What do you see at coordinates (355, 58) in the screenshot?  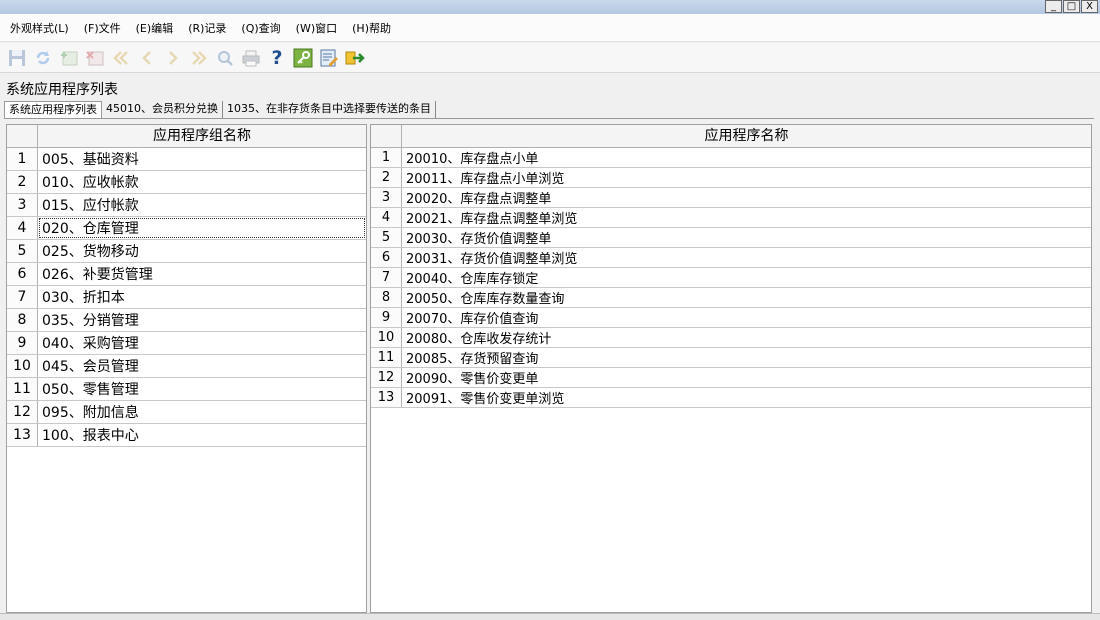 I see `exit-icon` at bounding box center [355, 58].